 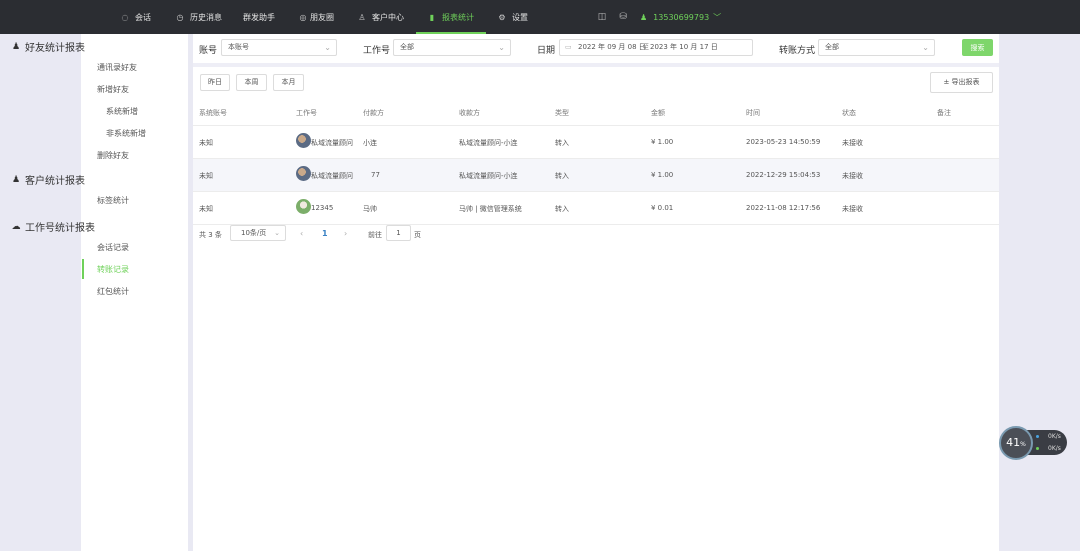 I want to click on account-menu: ♟ 13530699793 ﹀, so click(x=680, y=17).